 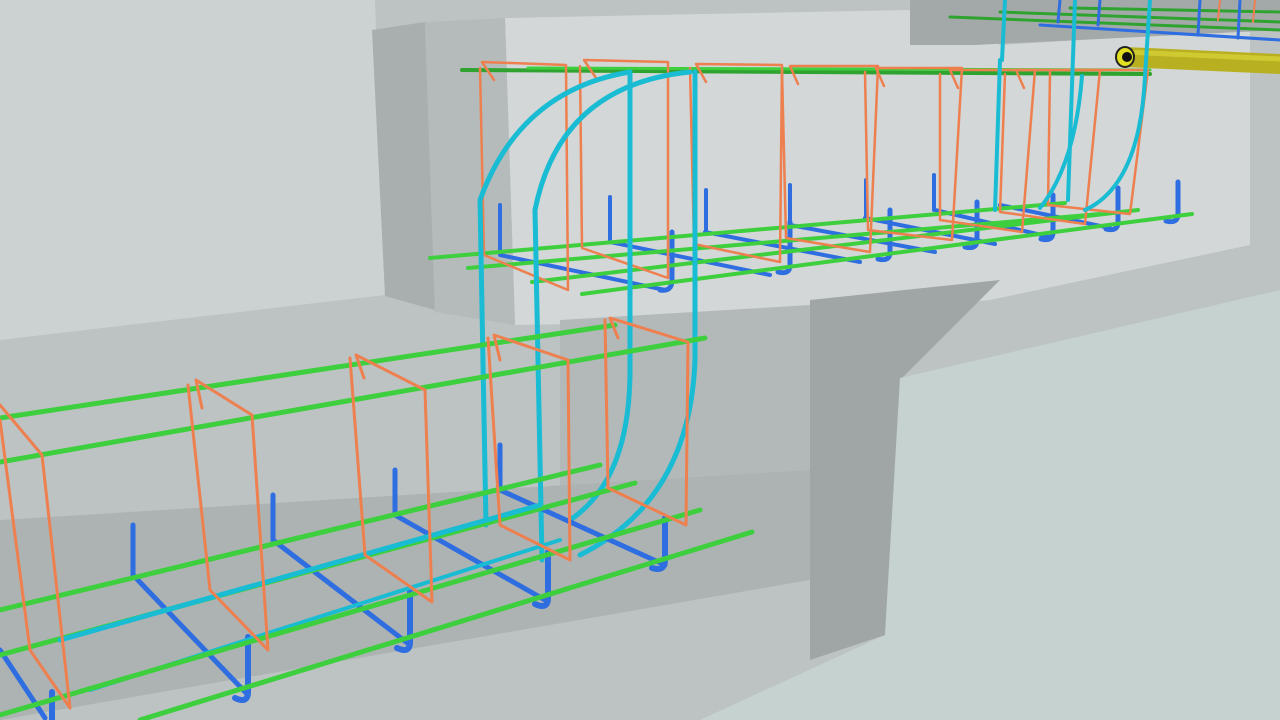 What do you see at coordinates (192, 170) in the screenshot?
I see `left-recess-panel` at bounding box center [192, 170].